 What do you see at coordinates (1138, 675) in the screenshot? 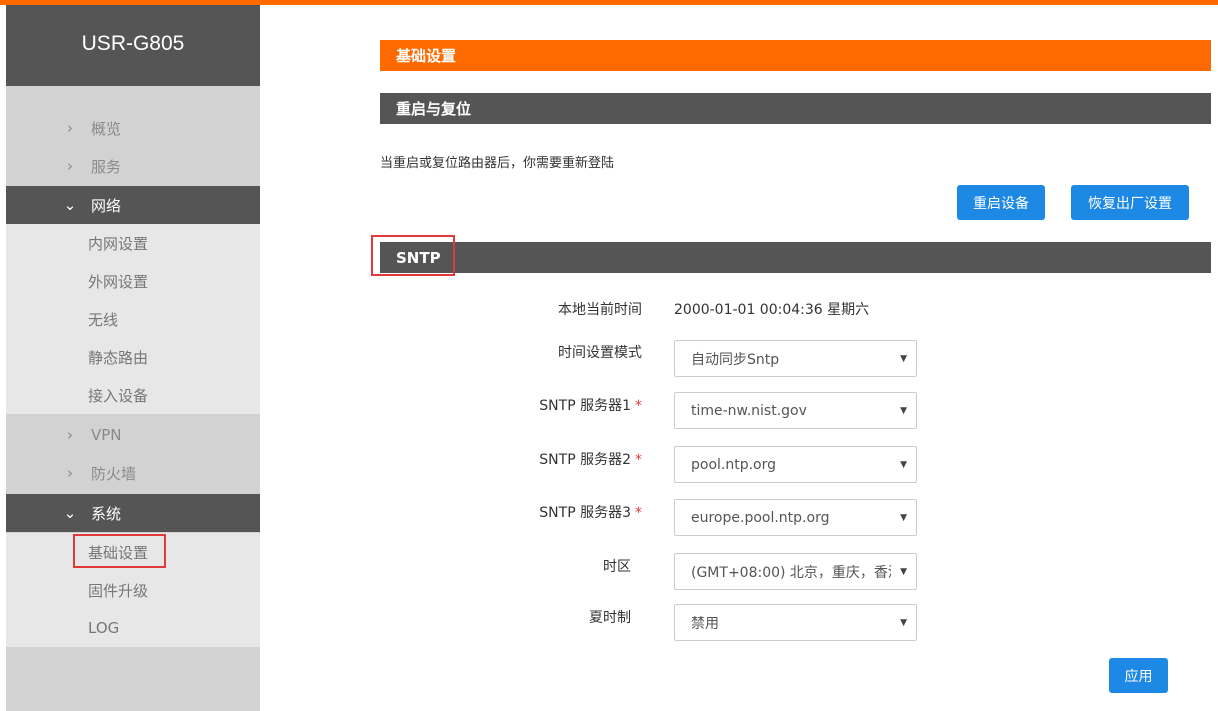
I see `apply-button: 应用` at bounding box center [1138, 675].